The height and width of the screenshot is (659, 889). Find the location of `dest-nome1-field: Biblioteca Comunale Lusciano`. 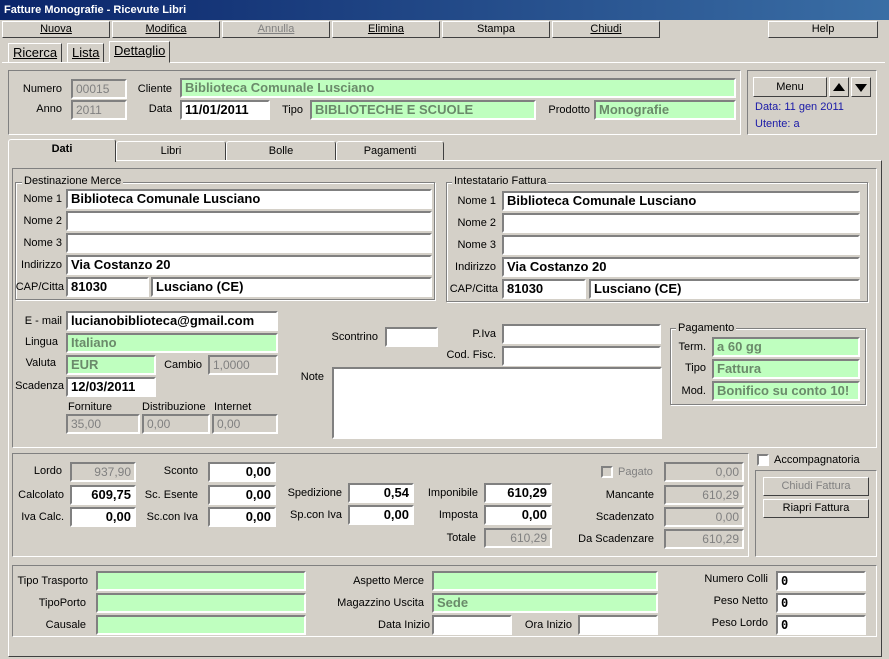

dest-nome1-field: Biblioteca Comunale Lusciano is located at coordinates (249, 199).